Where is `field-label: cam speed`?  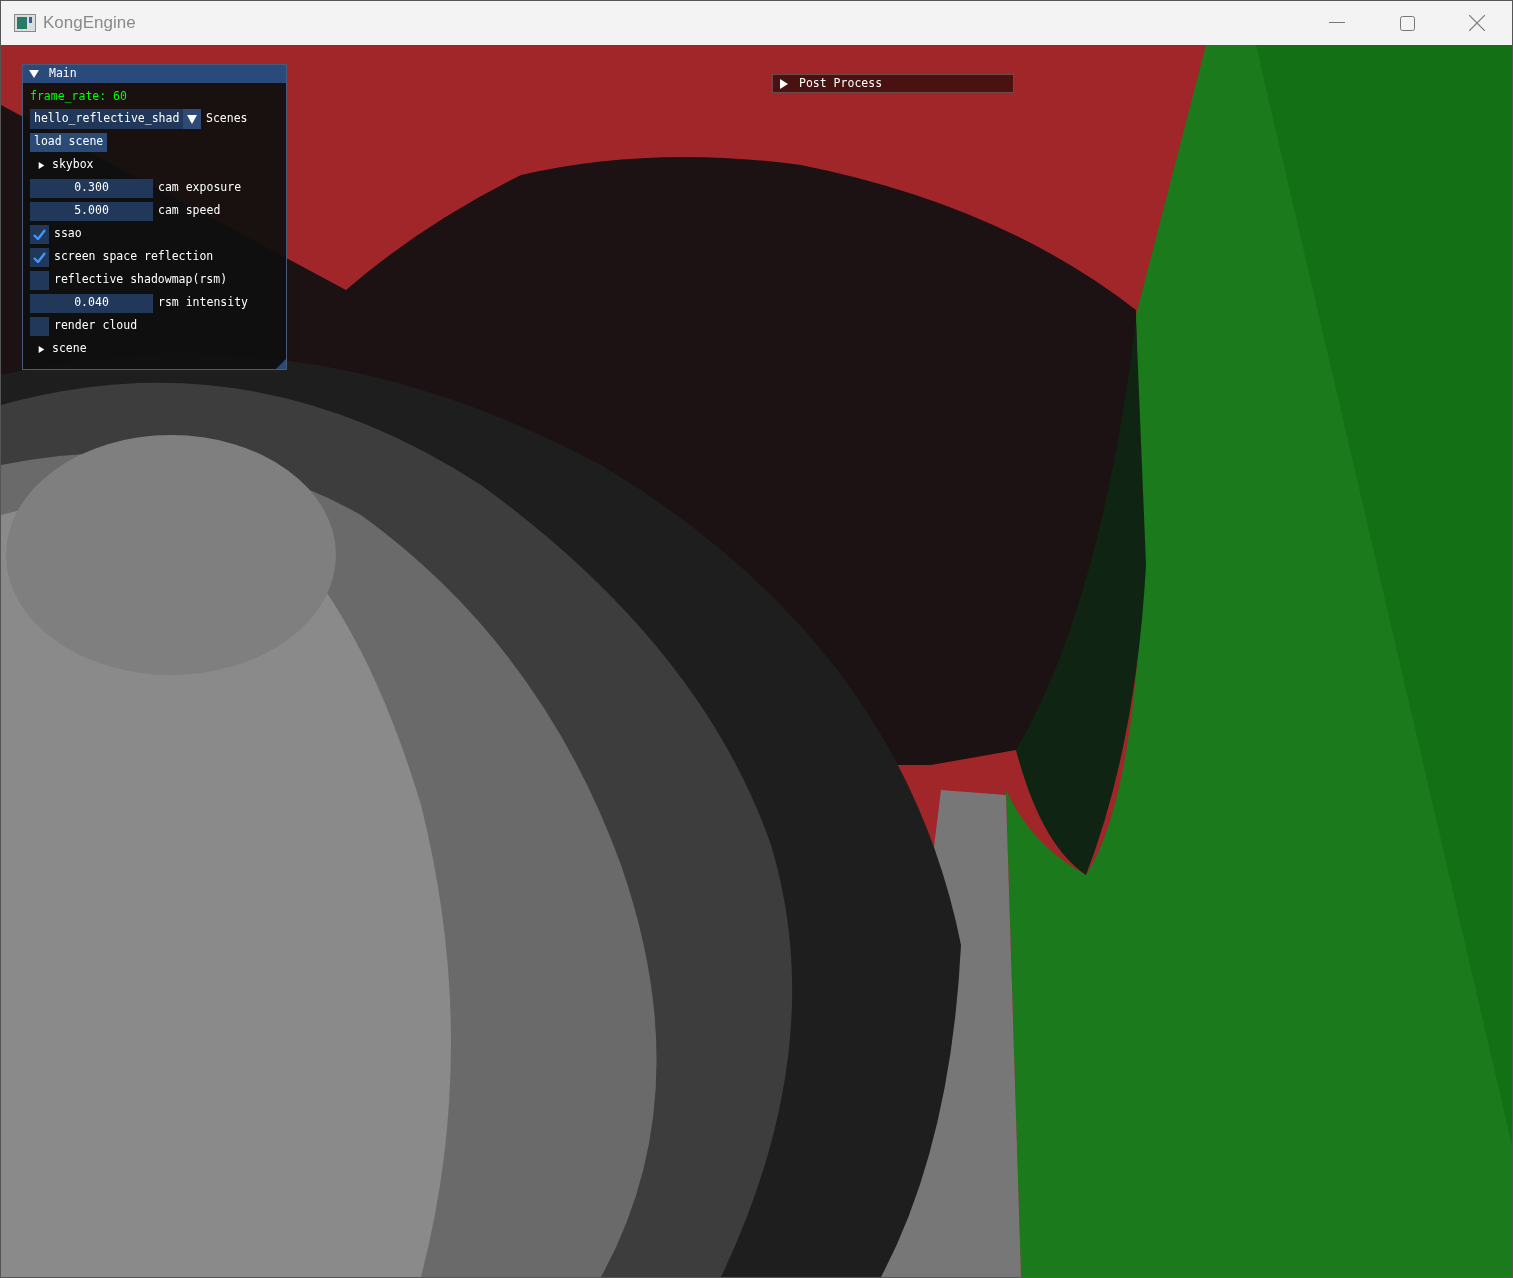
field-label: cam speed is located at coordinates (189, 211).